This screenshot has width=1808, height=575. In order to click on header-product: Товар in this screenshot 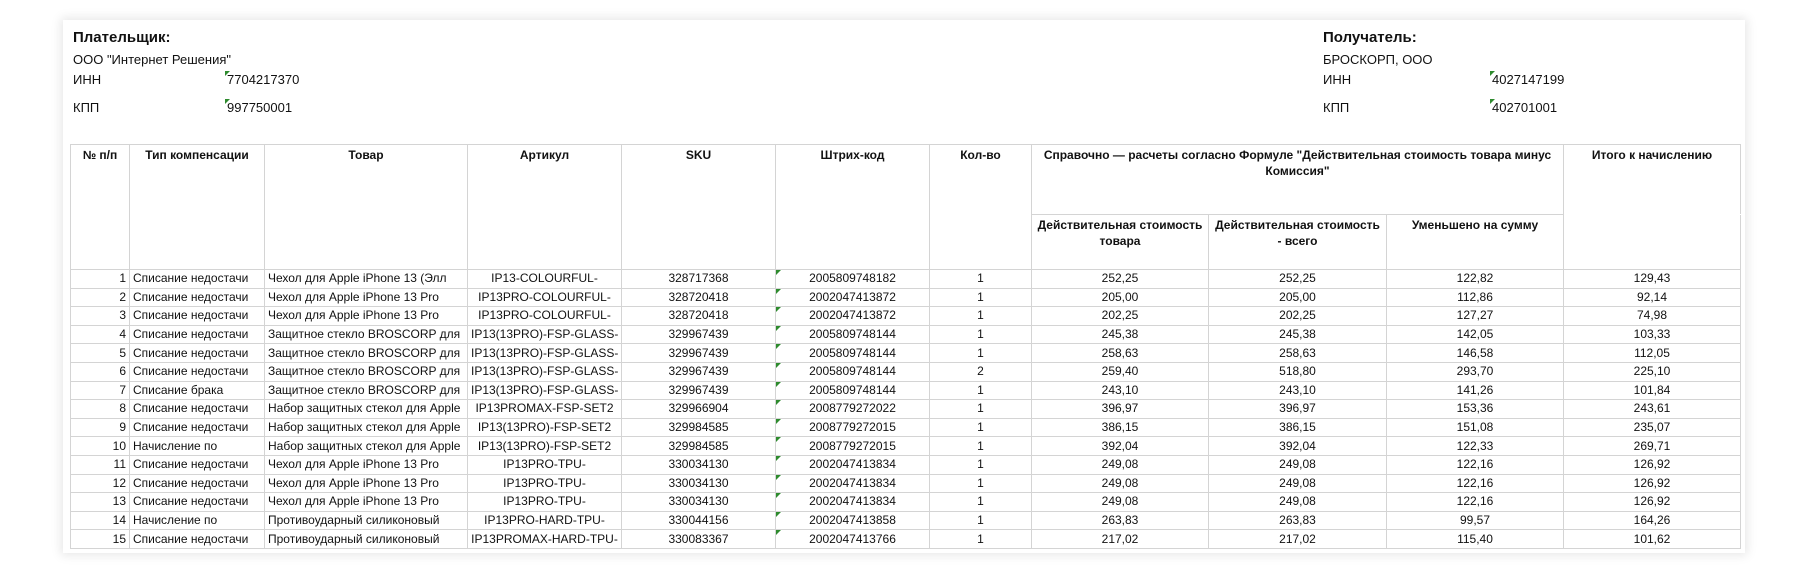, I will do `click(366, 207)`.